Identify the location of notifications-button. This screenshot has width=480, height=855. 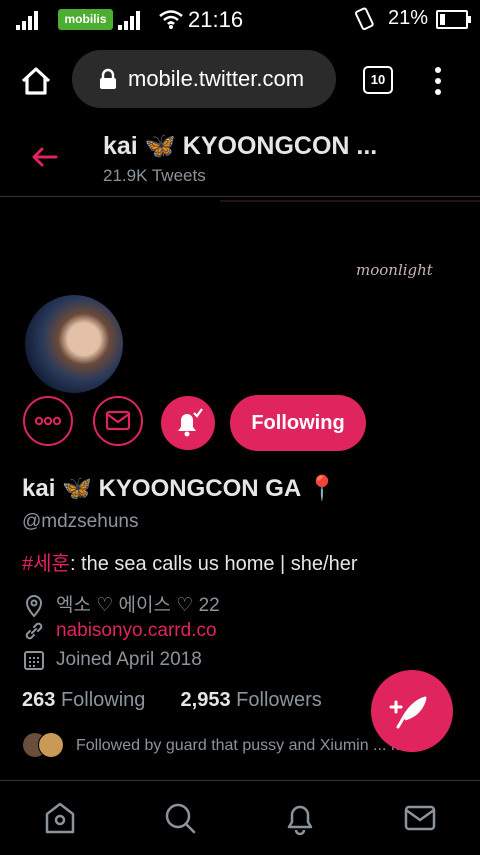
(188, 423).